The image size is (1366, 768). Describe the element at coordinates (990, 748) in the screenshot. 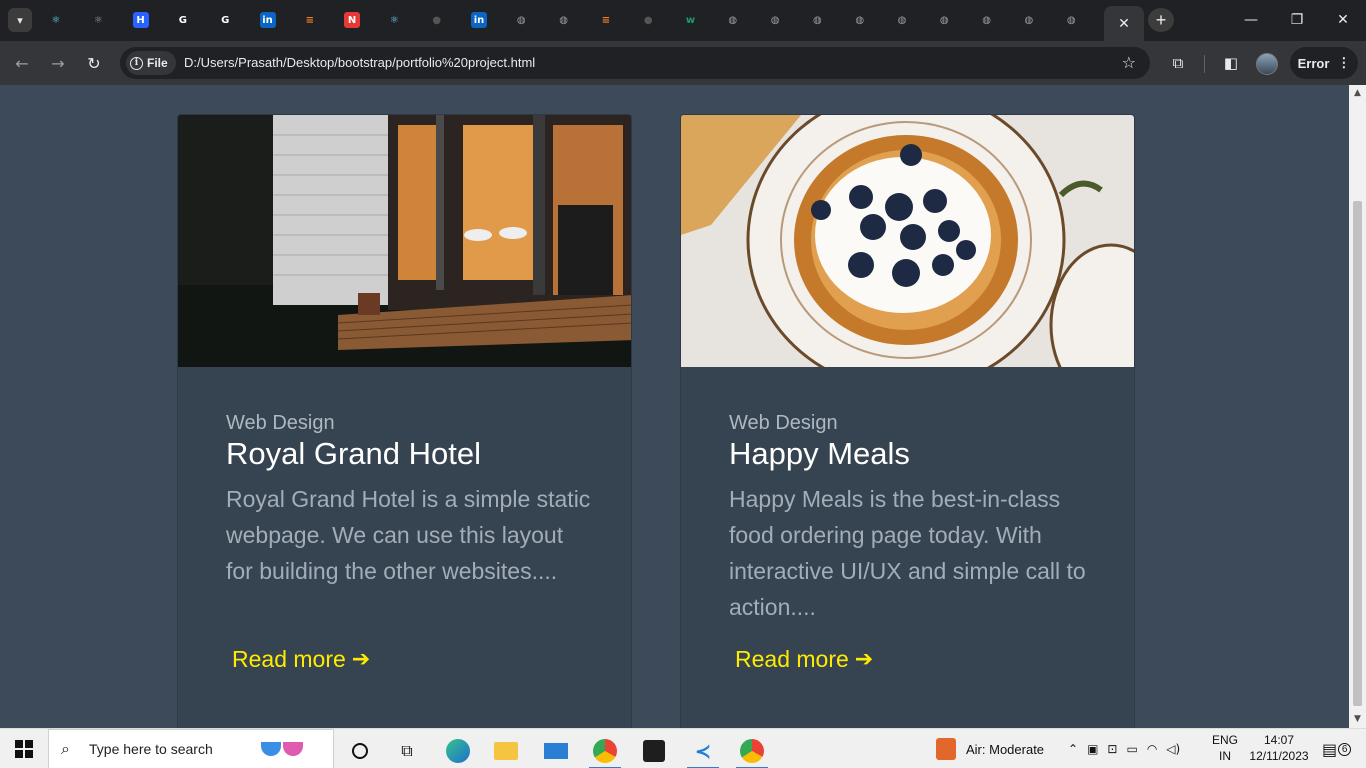

I see `weather-widget: Air: Moderate` at that location.